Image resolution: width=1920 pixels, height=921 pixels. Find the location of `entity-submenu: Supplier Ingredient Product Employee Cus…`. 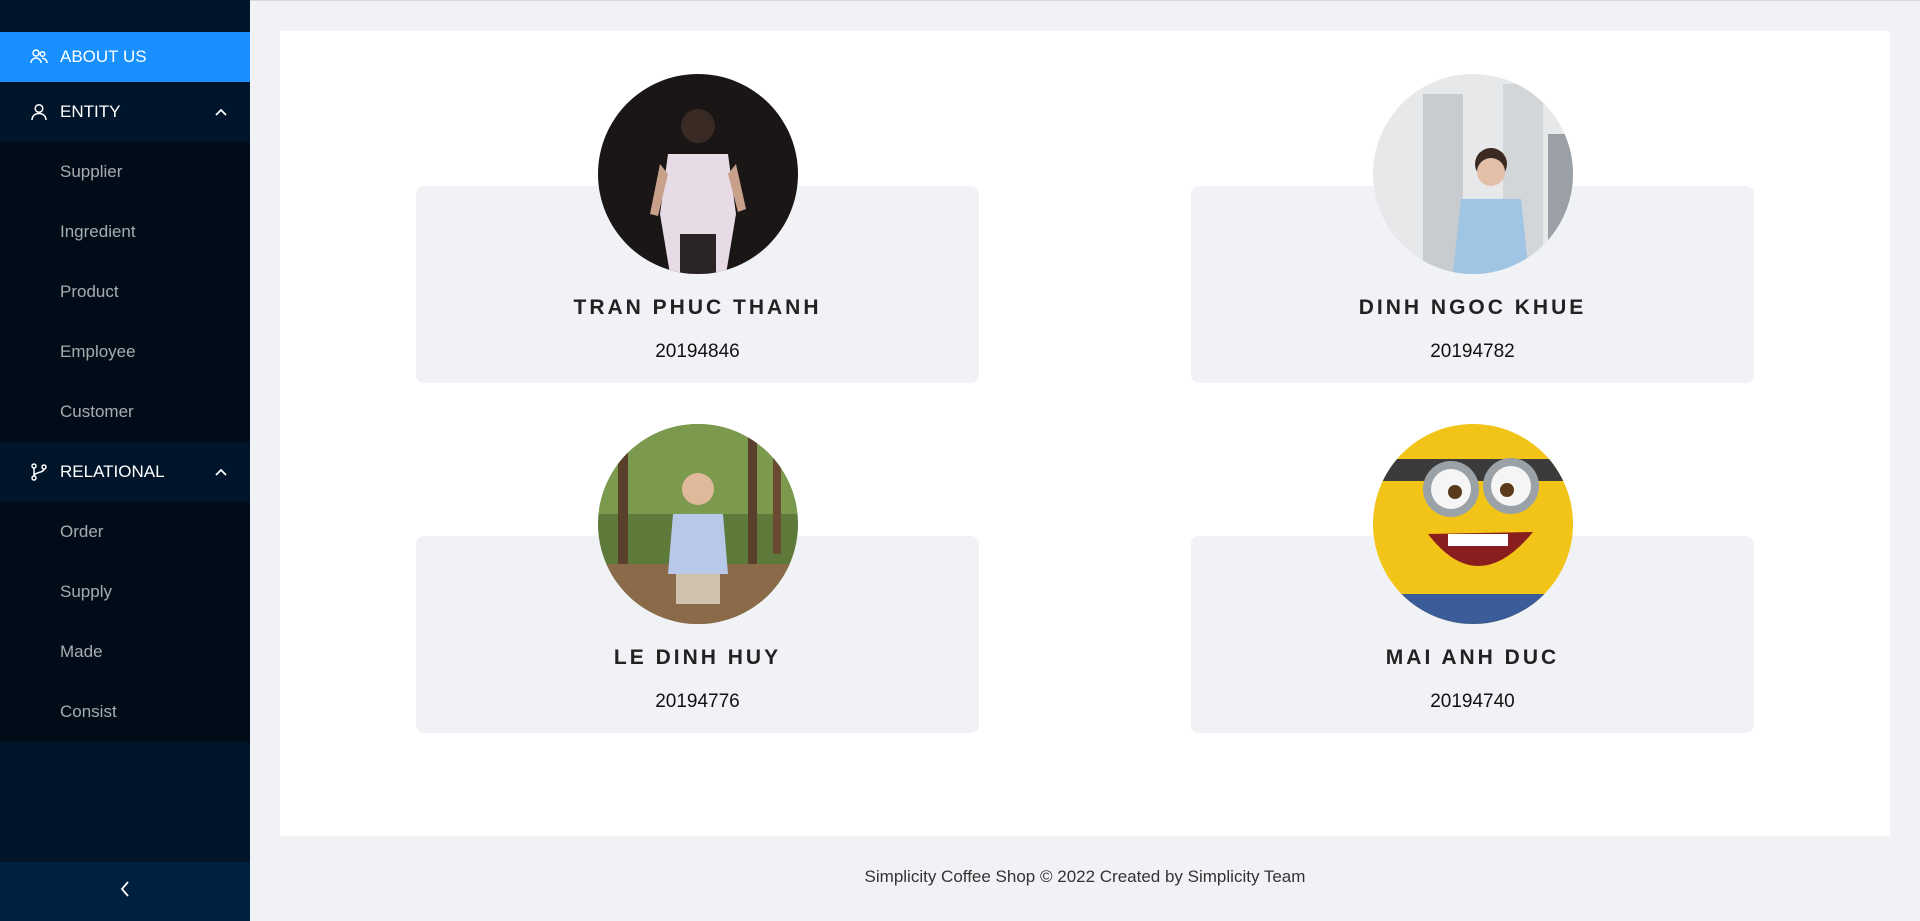

entity-submenu: Supplier Ingredient Product Employee Cus… is located at coordinates (125, 292).